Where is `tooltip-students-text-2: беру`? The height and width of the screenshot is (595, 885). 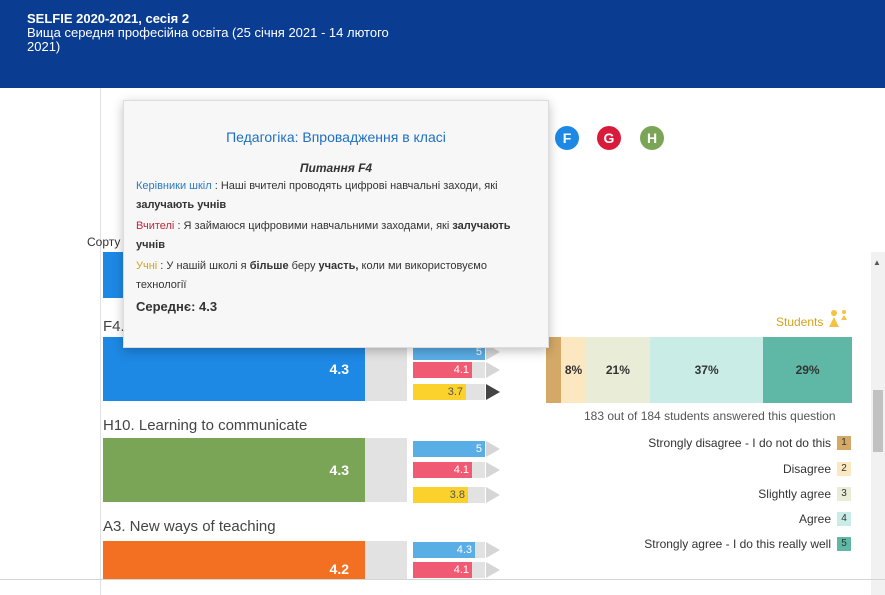 tooltip-students-text-2: беру is located at coordinates (303, 266).